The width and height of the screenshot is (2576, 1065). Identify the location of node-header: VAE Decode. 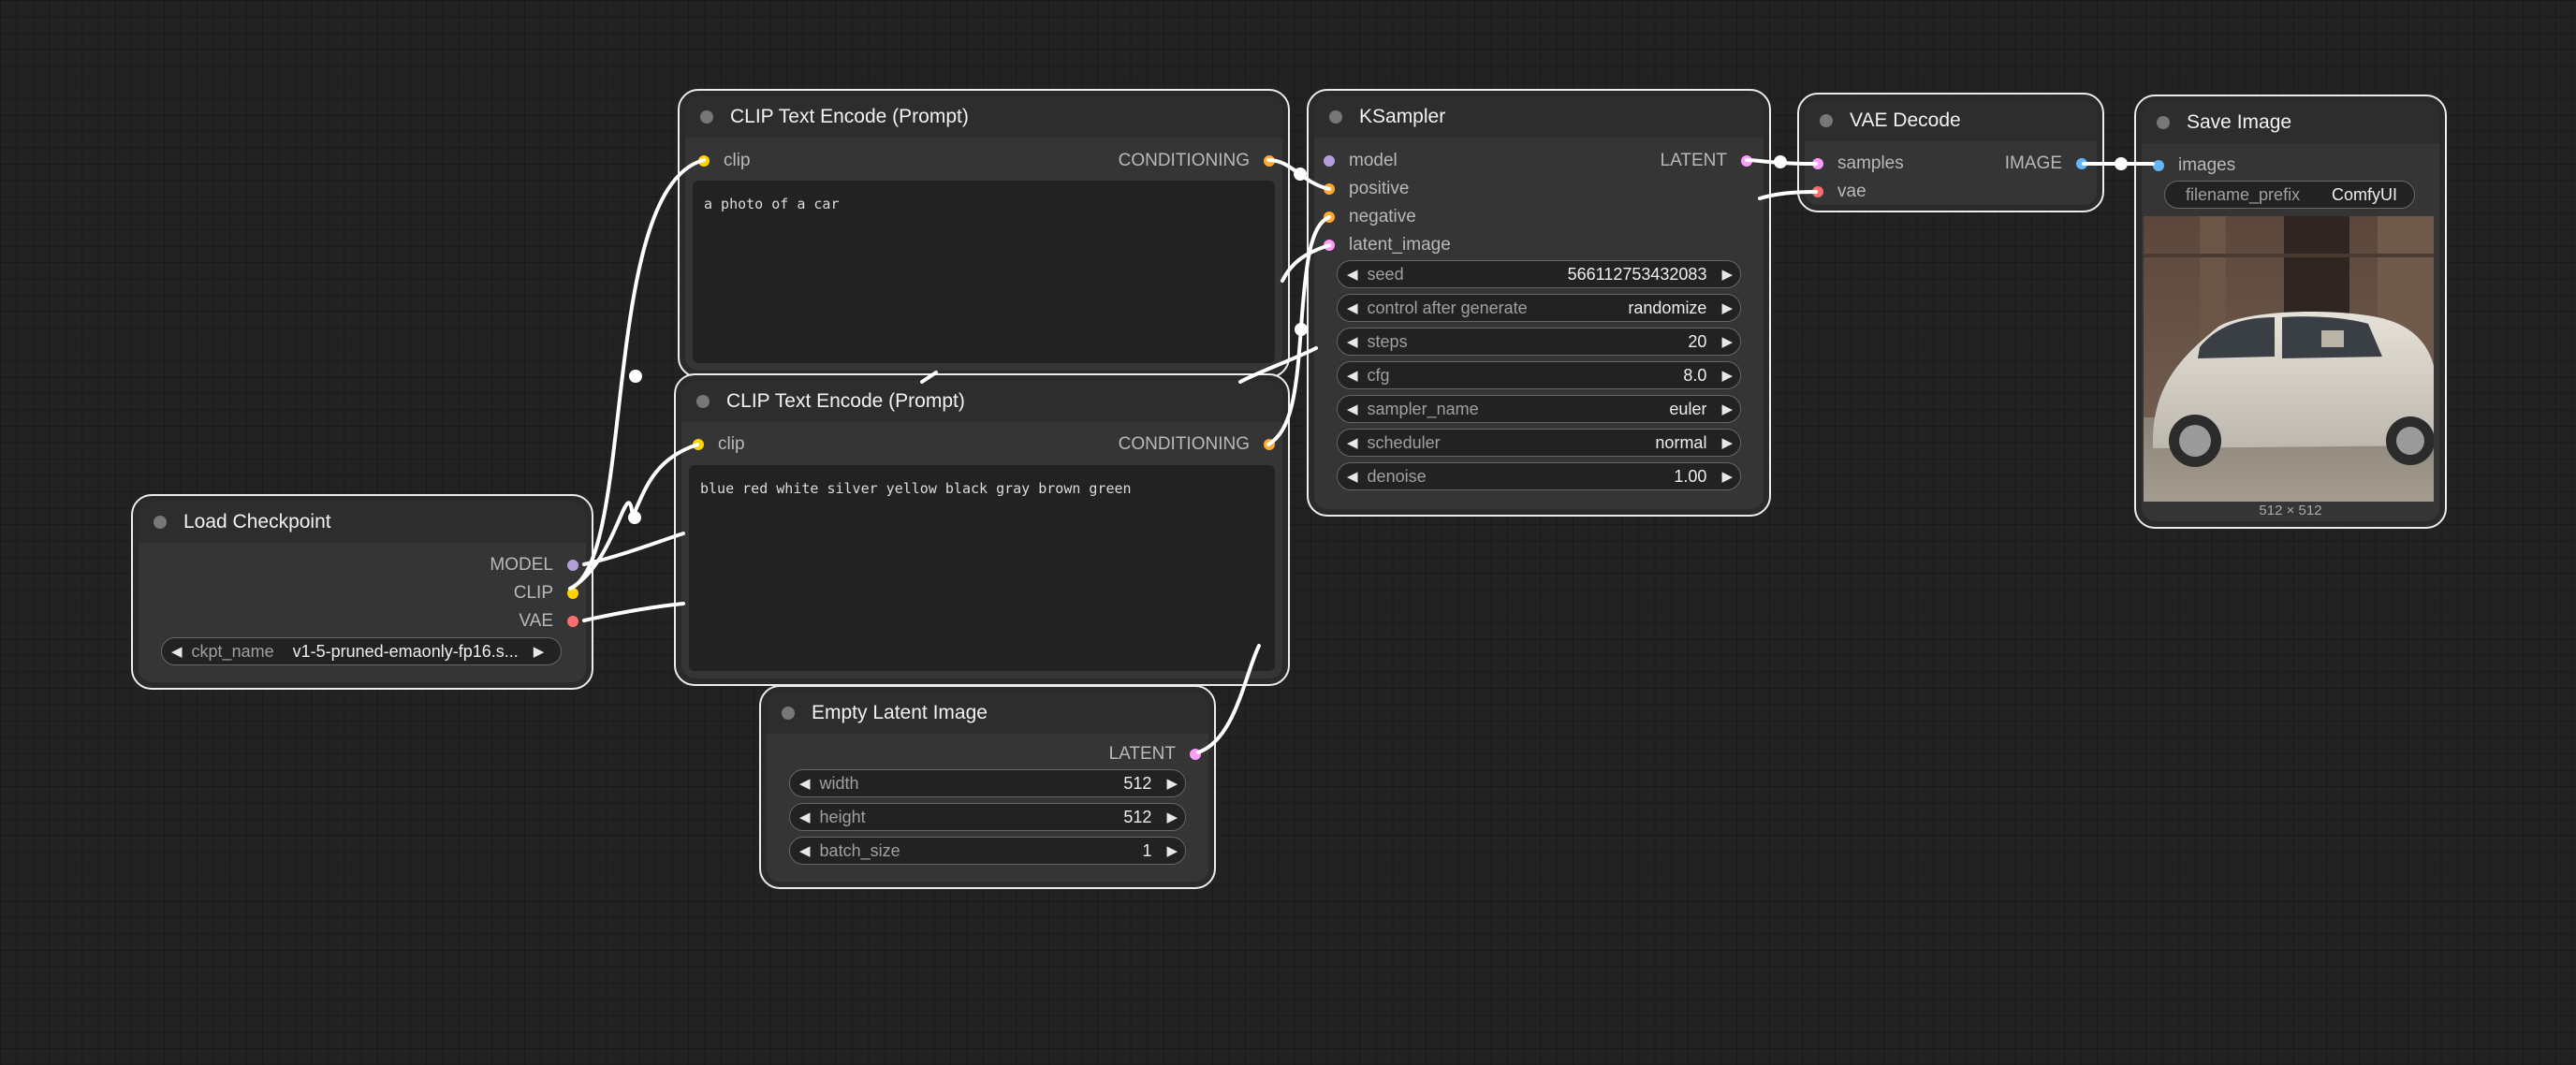
(1951, 121).